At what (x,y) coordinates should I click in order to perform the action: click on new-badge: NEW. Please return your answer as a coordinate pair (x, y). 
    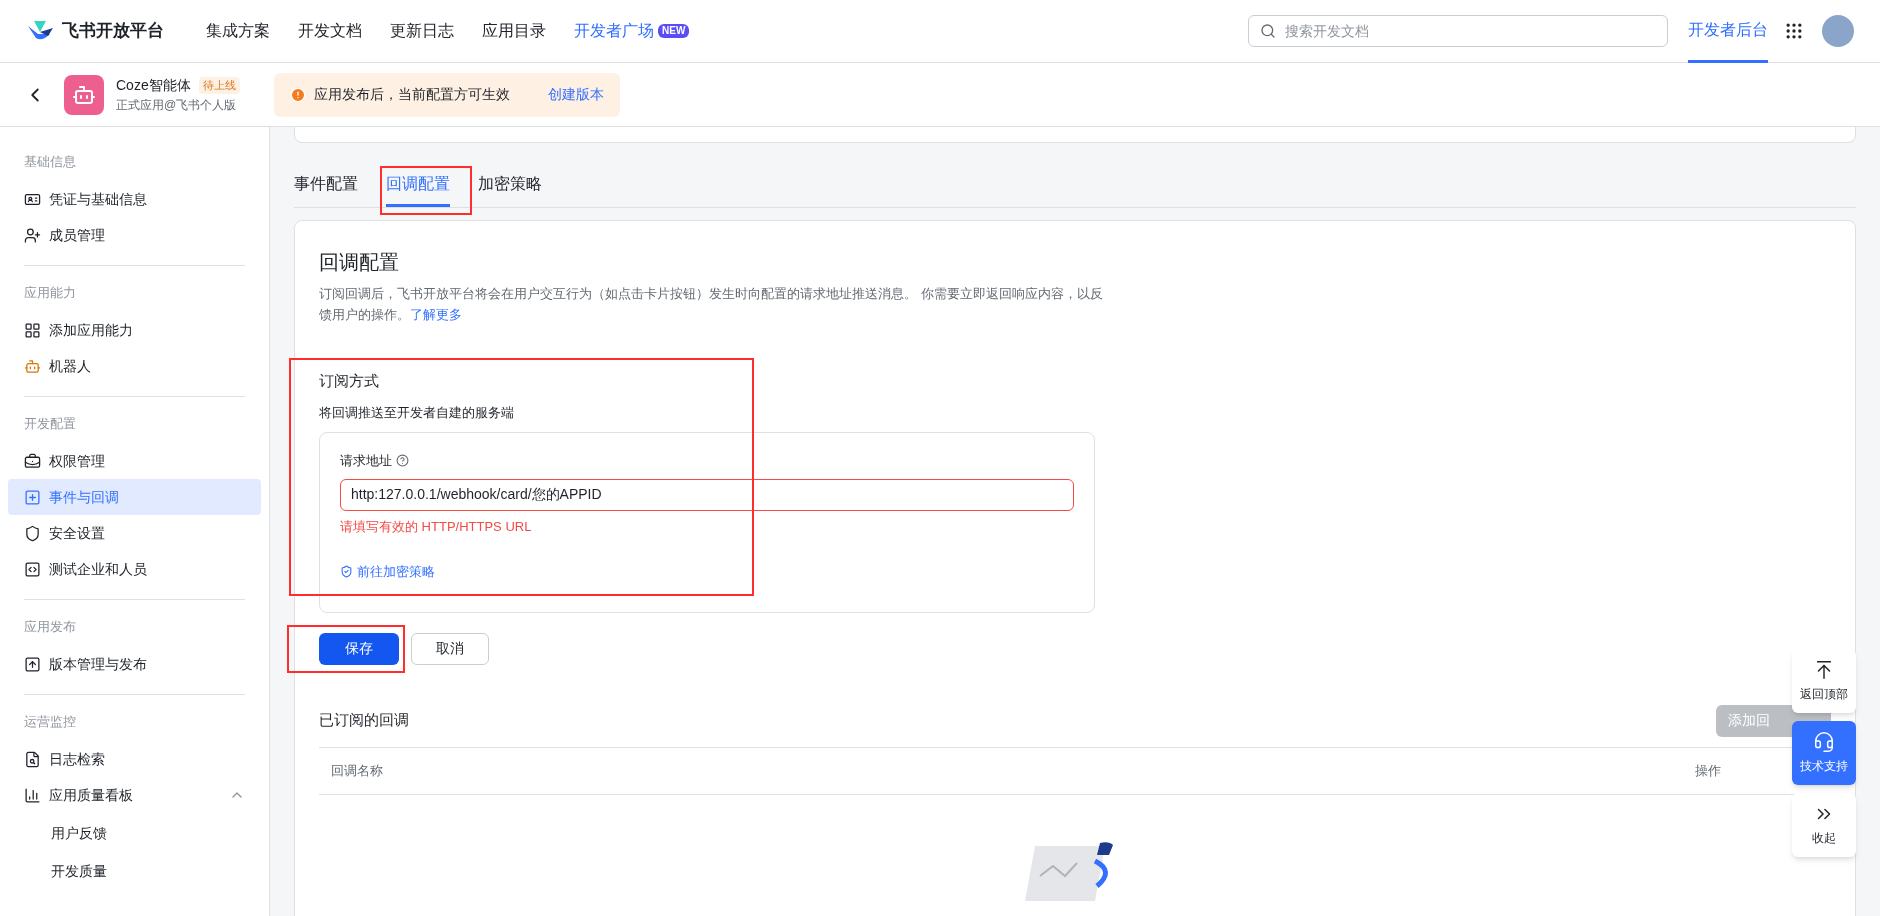
    Looking at the image, I should click on (674, 31).